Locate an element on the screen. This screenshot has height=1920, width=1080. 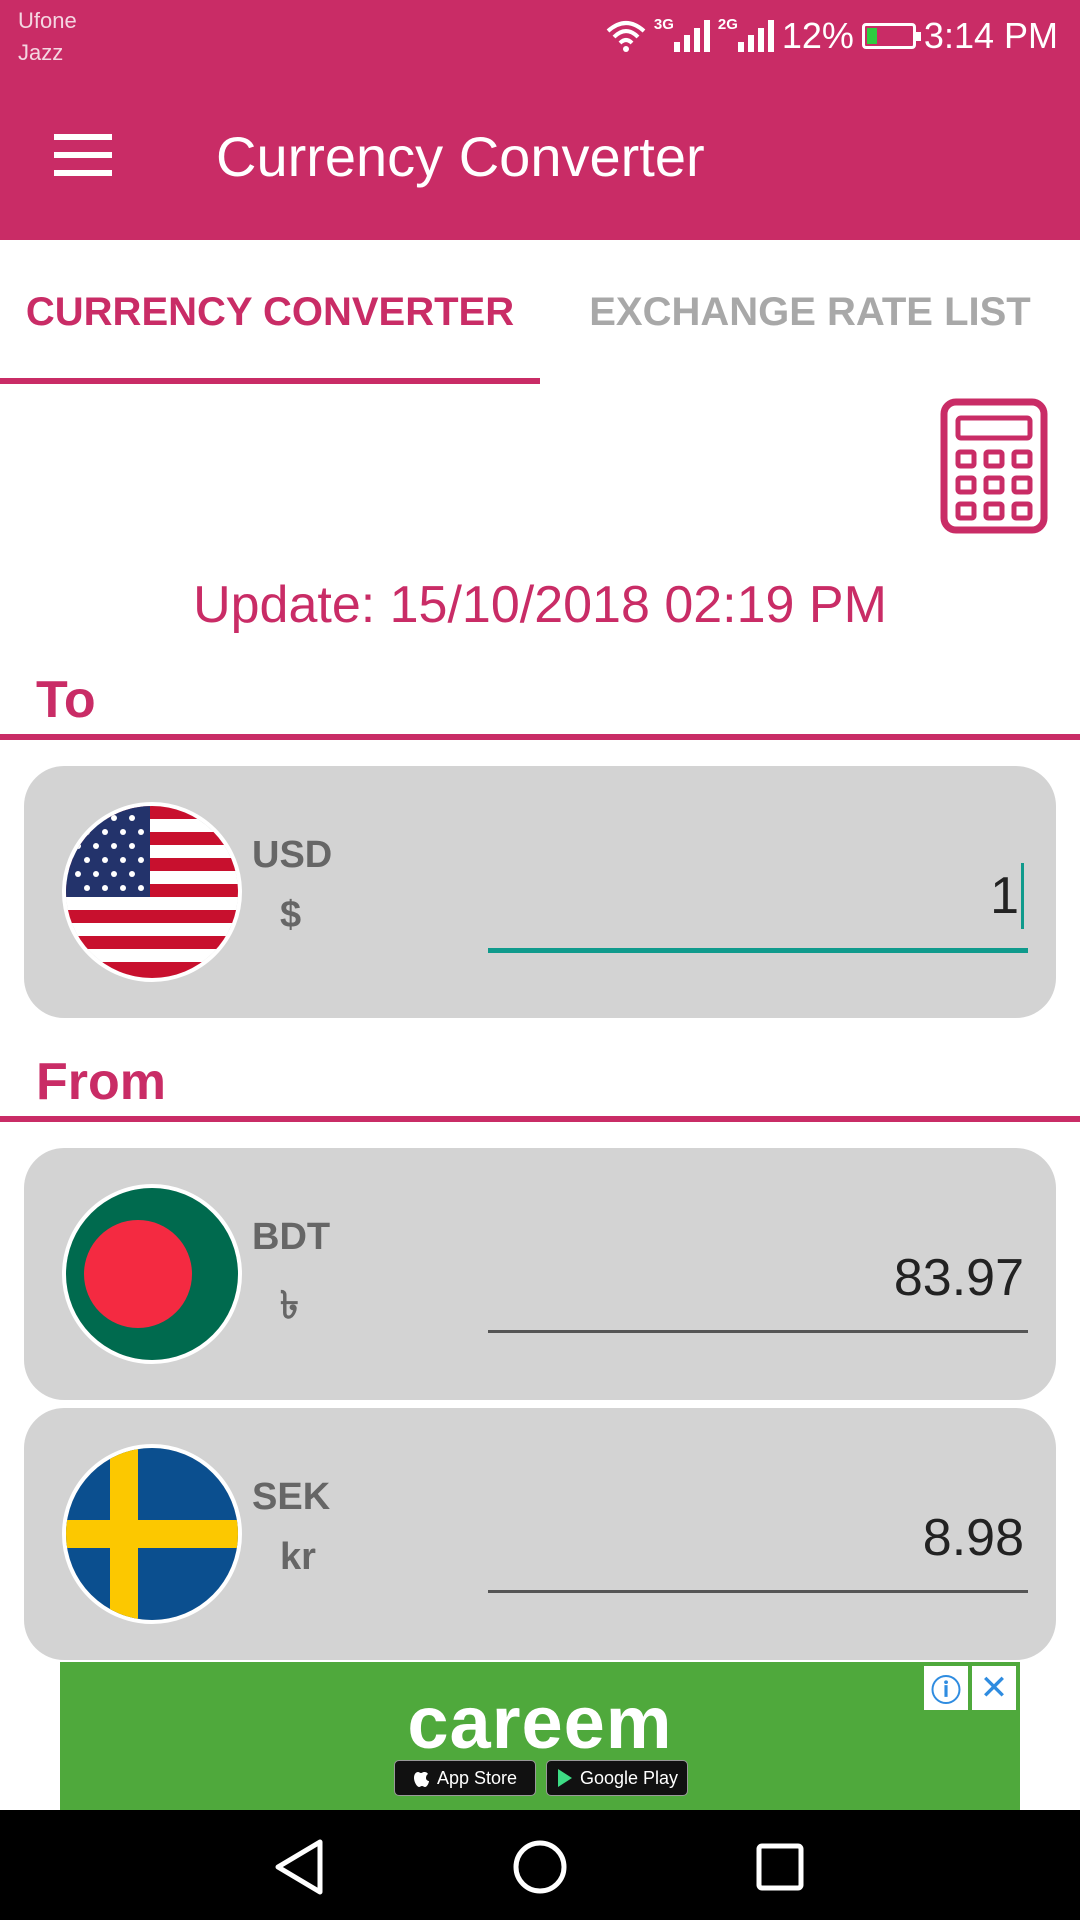
app-store-label: App Store is located at coordinates (477, 1777).